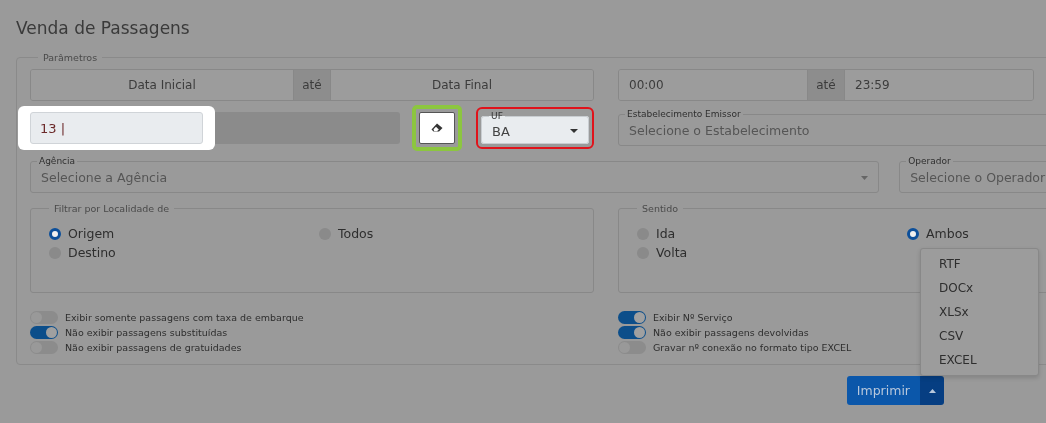  I want to click on establishment-select: Estabelecimento Emissor Selecione o Estabelecimento, so click(832, 128).